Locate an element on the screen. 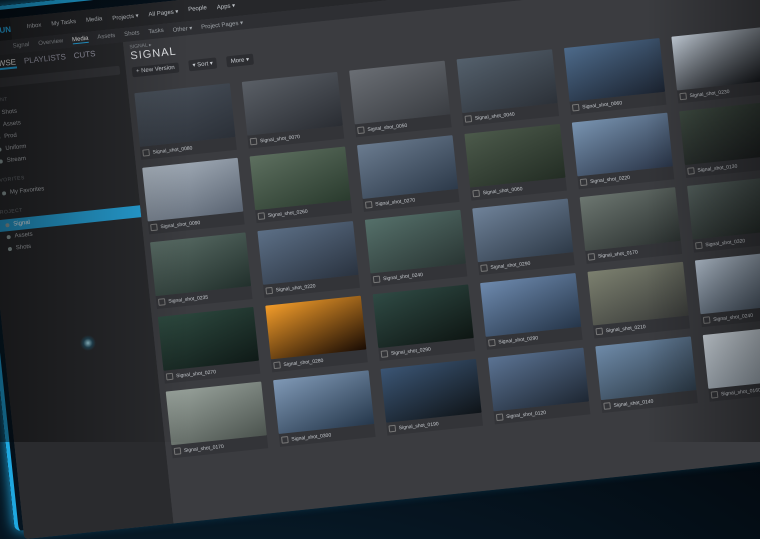 The height and width of the screenshot is (539, 760). media-card: Signal_shot_0320 is located at coordinates (723, 214).